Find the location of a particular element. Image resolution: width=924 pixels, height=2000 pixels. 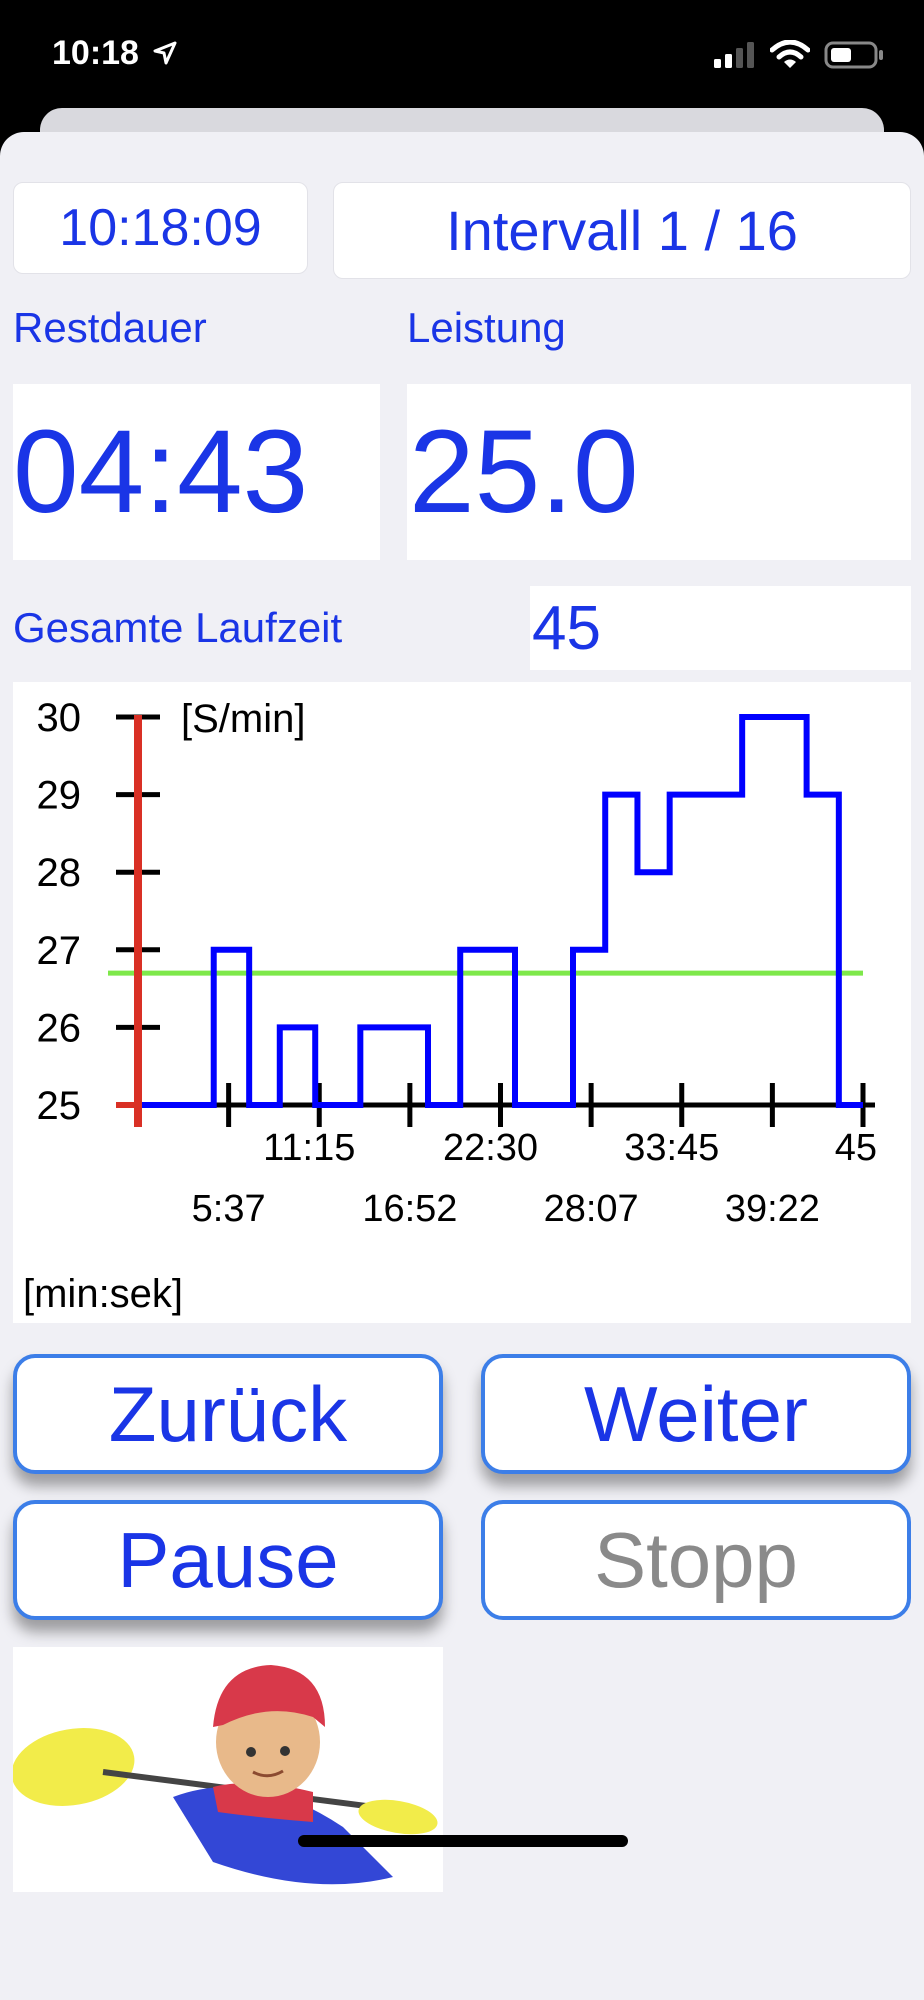

performance-label: Leistung is located at coordinates (486, 327).